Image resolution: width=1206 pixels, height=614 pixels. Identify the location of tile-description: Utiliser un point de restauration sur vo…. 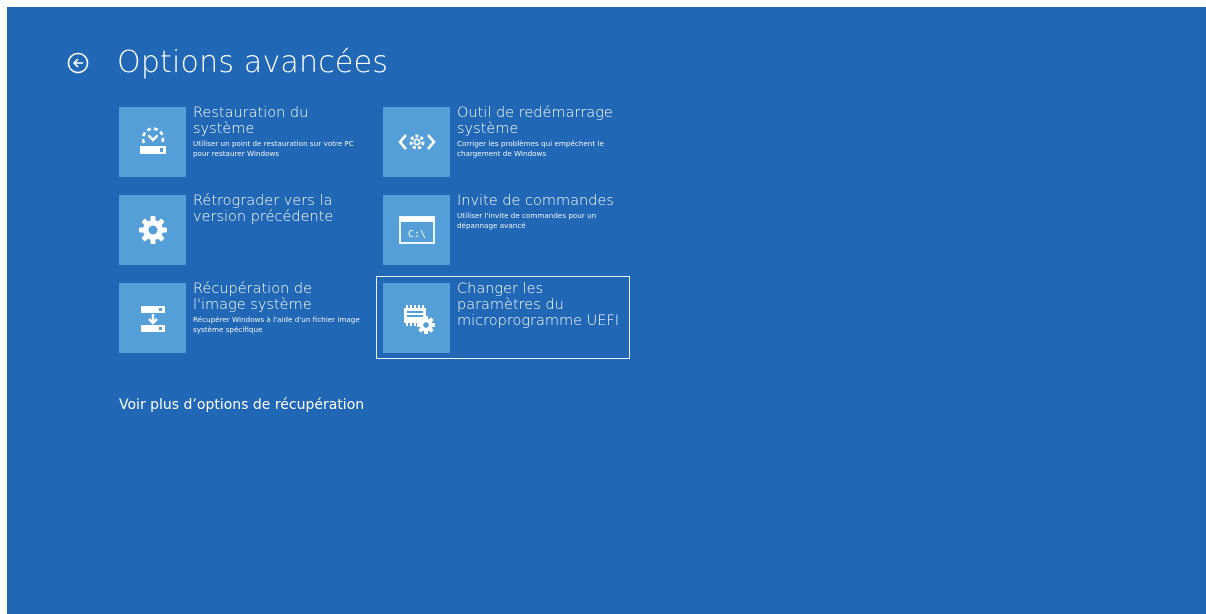
(273, 148).